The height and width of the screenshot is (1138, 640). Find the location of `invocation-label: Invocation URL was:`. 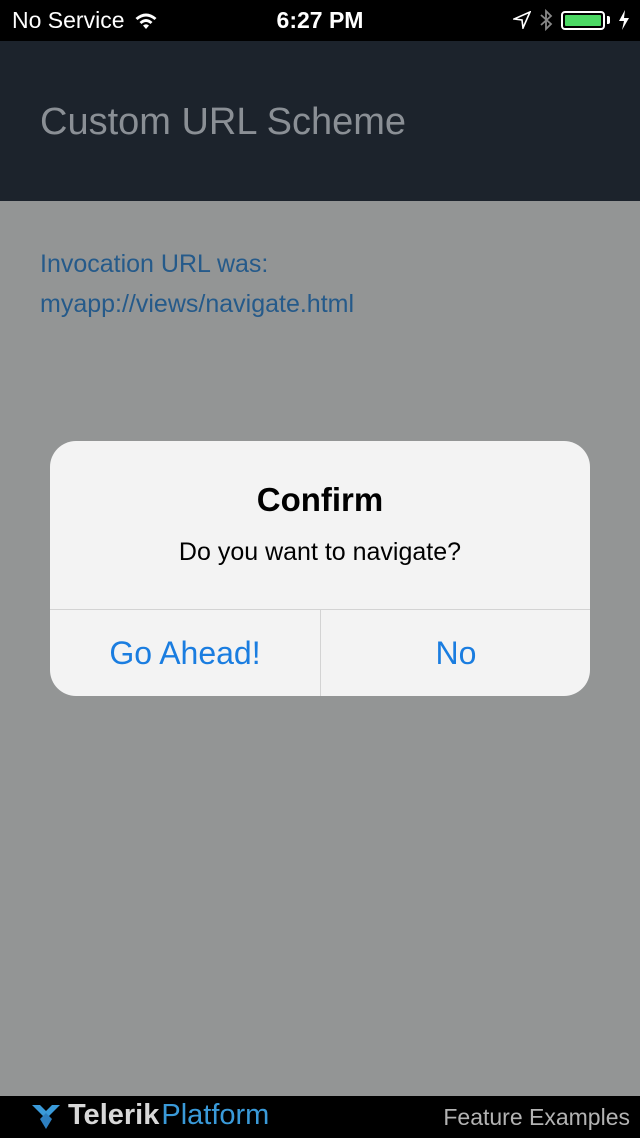

invocation-label: Invocation URL was: is located at coordinates (154, 264).